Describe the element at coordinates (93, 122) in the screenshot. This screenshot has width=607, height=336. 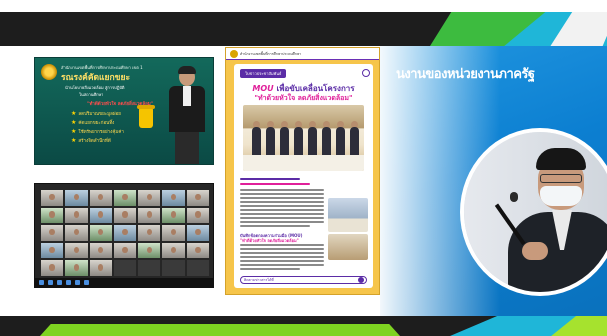
I see `slide1-bullet: ★ คัดแยกขยะก่อนทิ้ง` at that location.